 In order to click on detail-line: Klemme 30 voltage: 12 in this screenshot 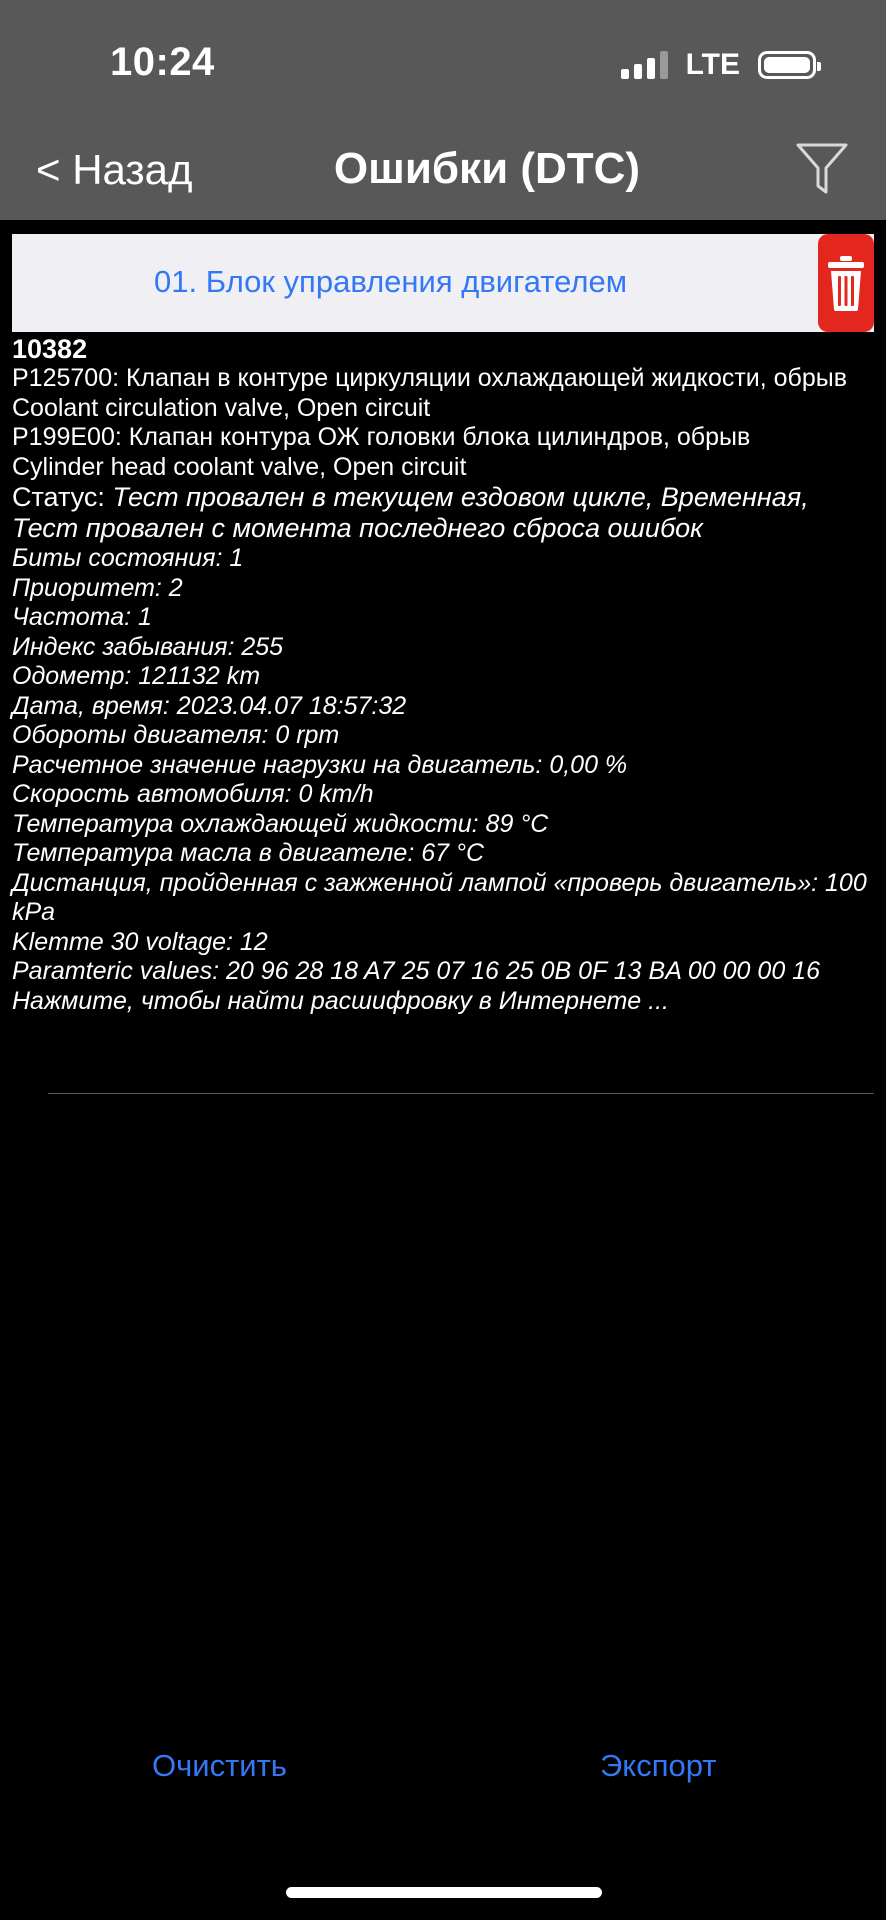, I will do `click(140, 941)`.